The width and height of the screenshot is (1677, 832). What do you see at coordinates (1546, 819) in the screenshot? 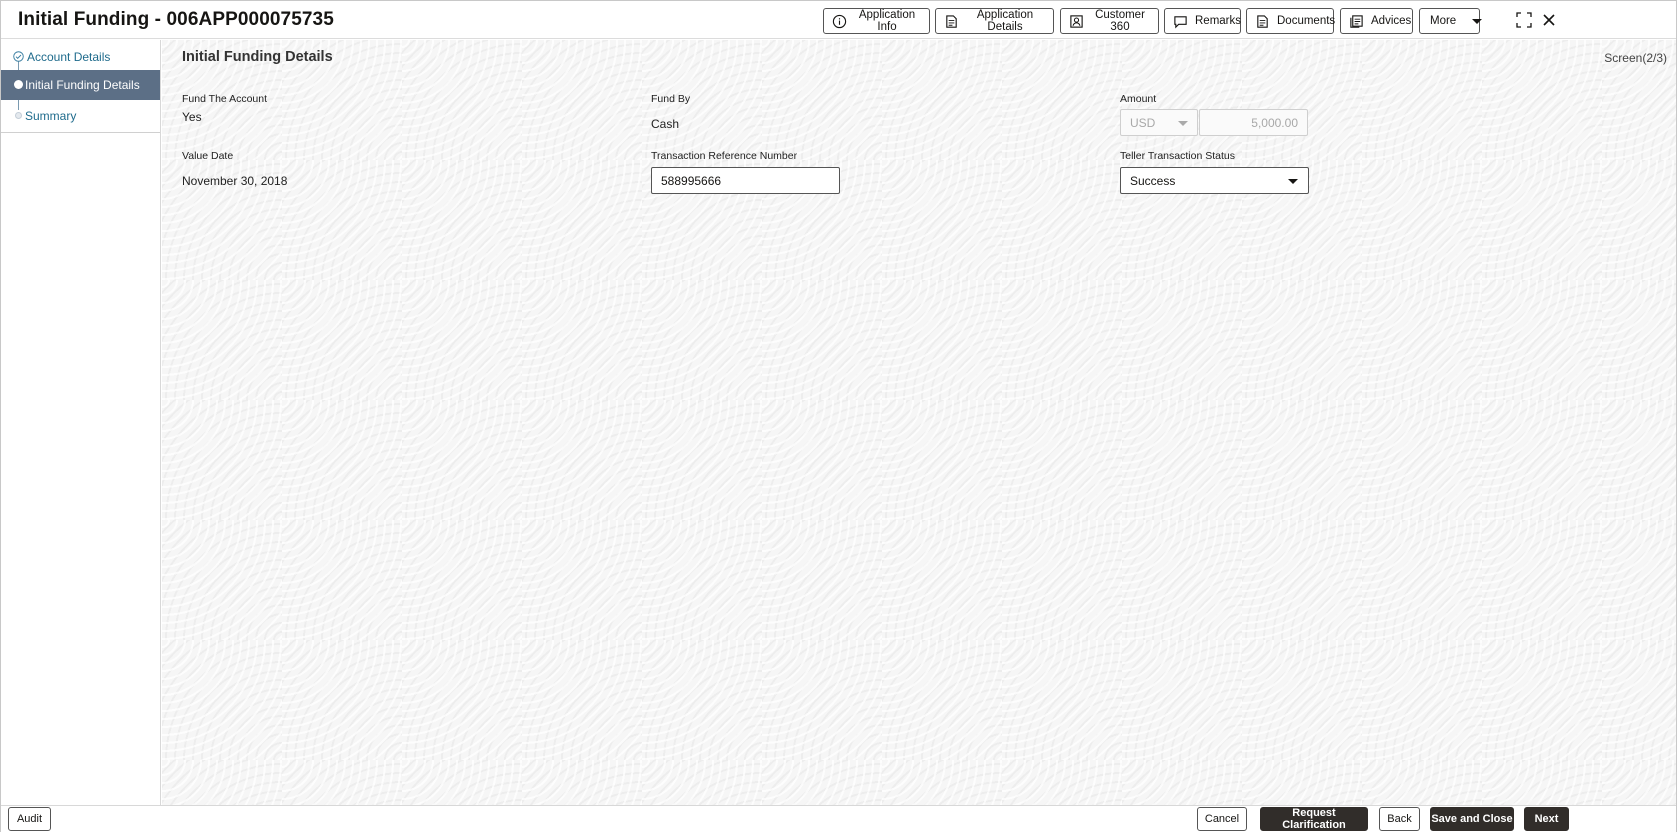
I see `next-button: Next` at bounding box center [1546, 819].